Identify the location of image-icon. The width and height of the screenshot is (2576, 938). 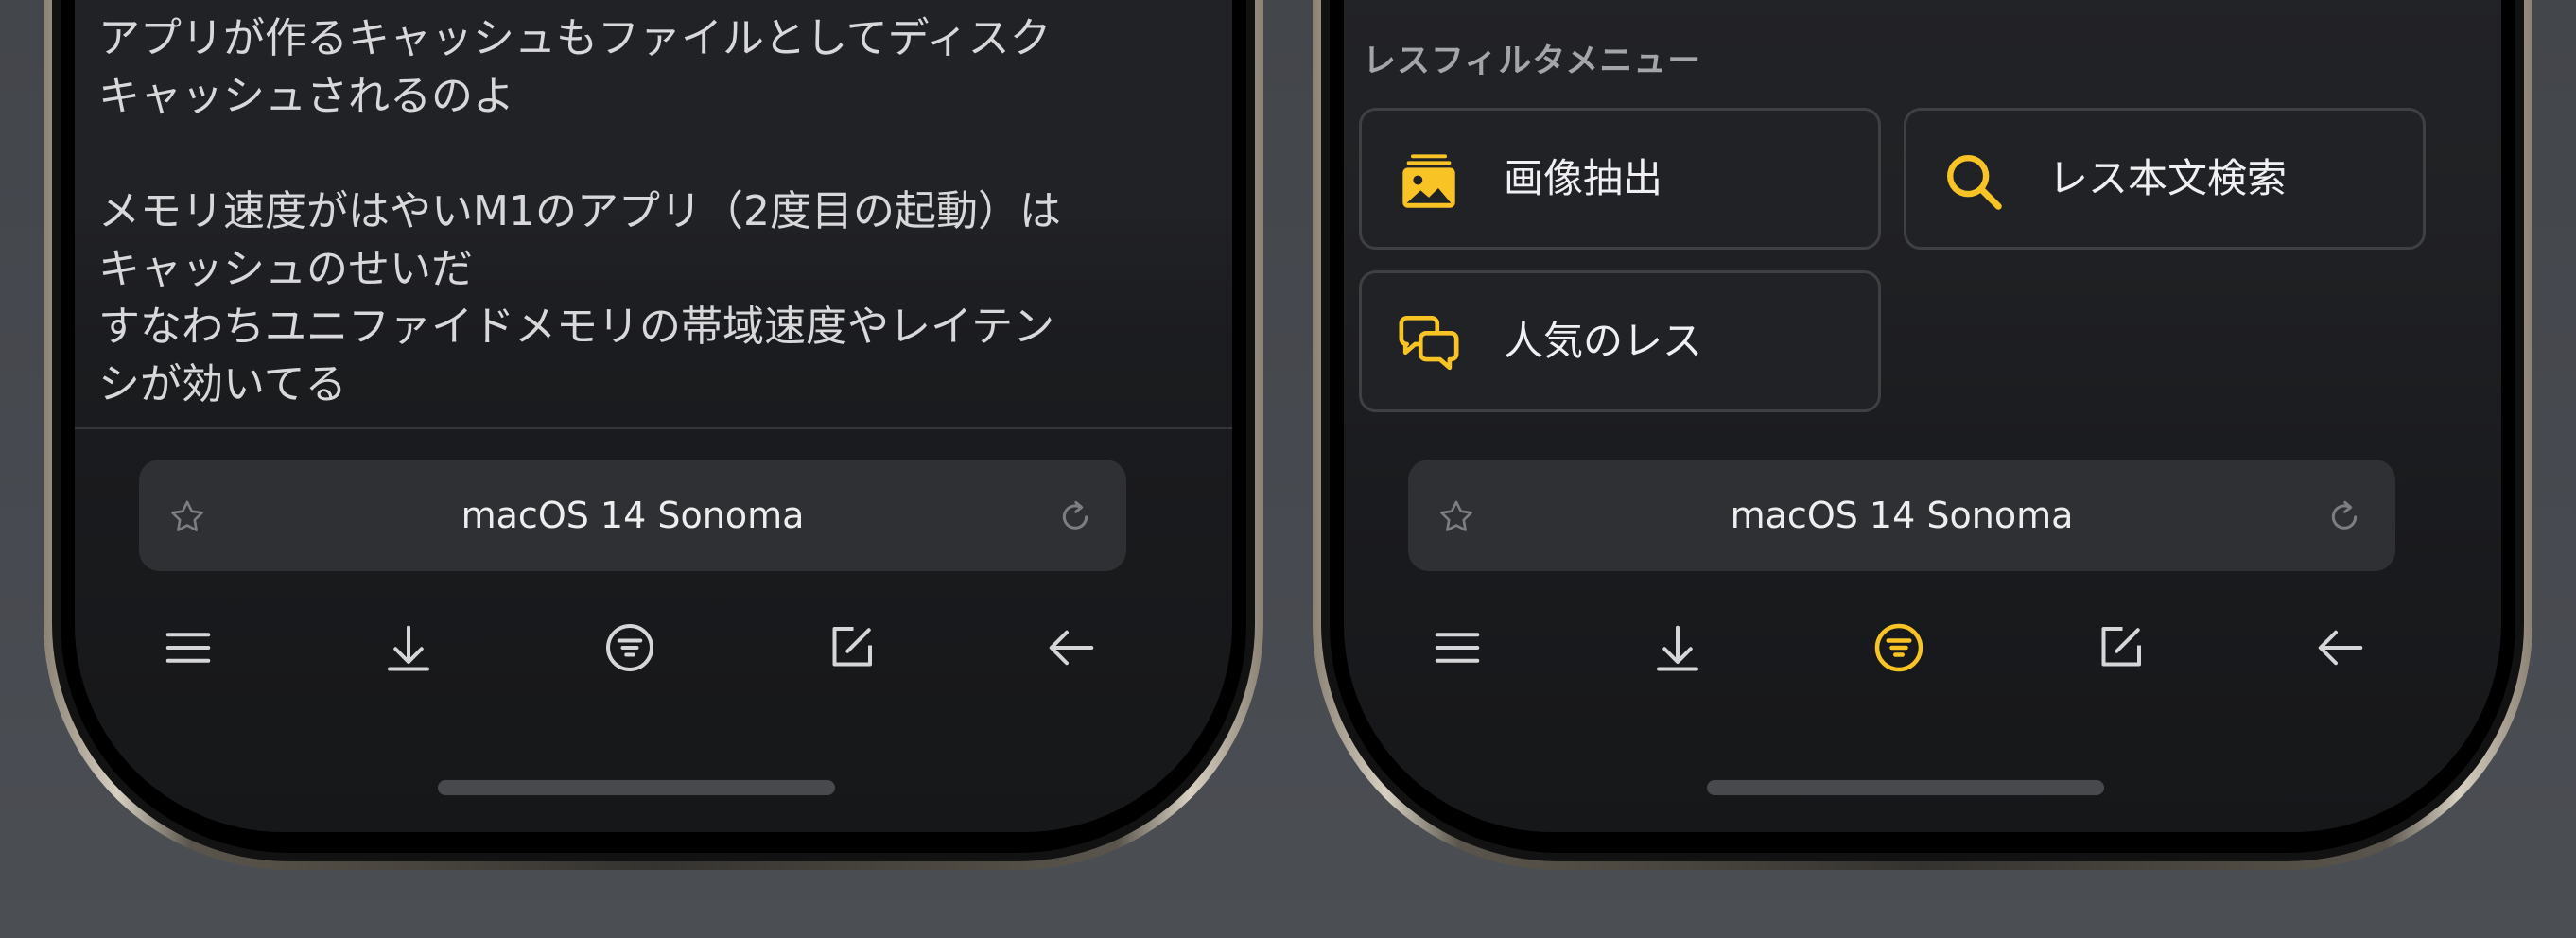
(1428, 181).